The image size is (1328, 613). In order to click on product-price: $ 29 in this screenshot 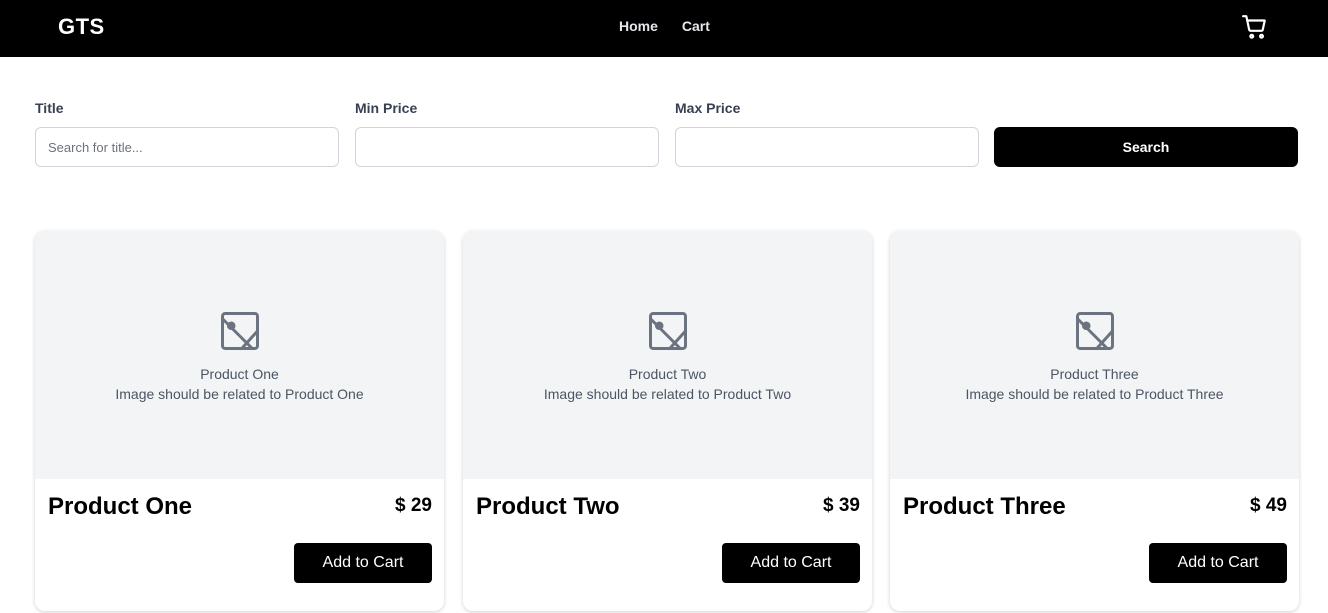, I will do `click(413, 505)`.